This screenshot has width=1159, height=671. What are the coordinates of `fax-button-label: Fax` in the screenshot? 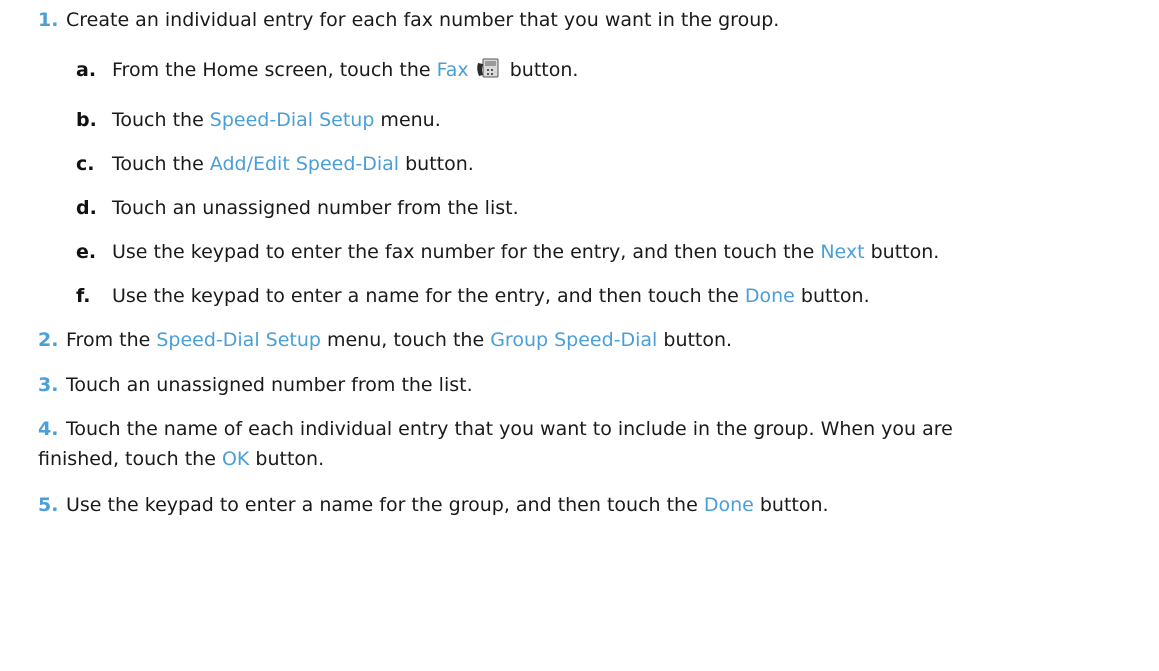 It's located at (452, 70).